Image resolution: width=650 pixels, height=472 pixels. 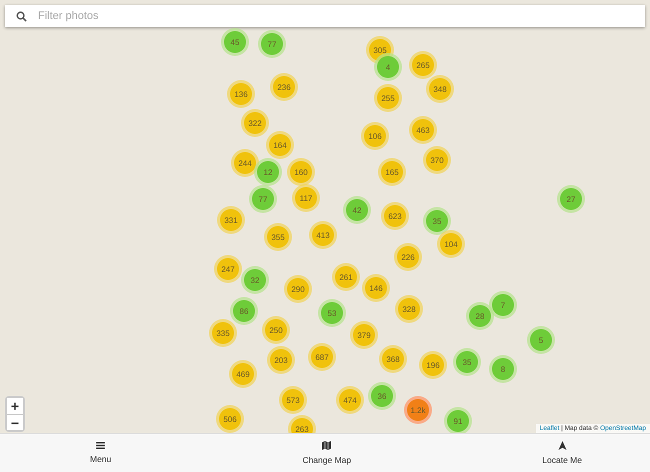 I want to click on change-map-button: Change Map, so click(x=327, y=453).